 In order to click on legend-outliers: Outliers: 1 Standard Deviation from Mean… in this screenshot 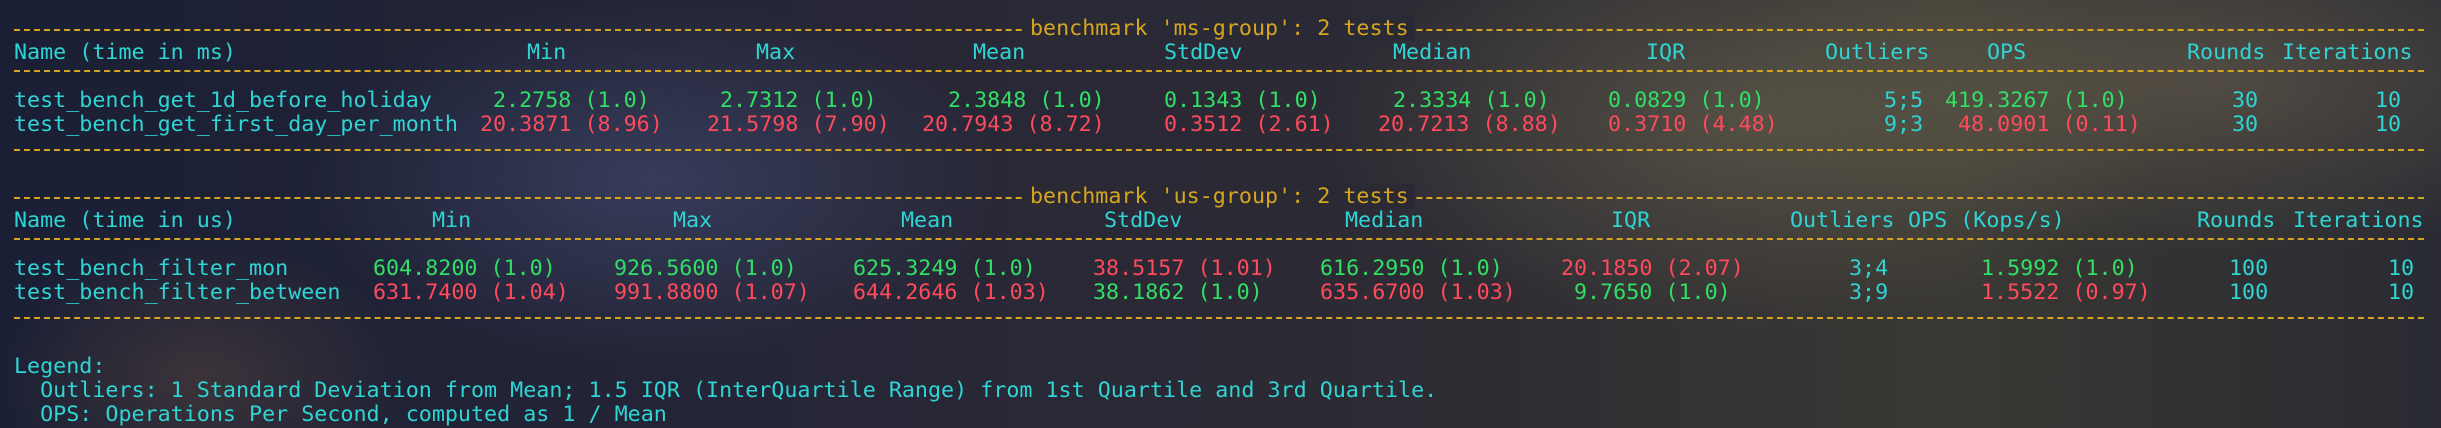, I will do `click(726, 390)`.